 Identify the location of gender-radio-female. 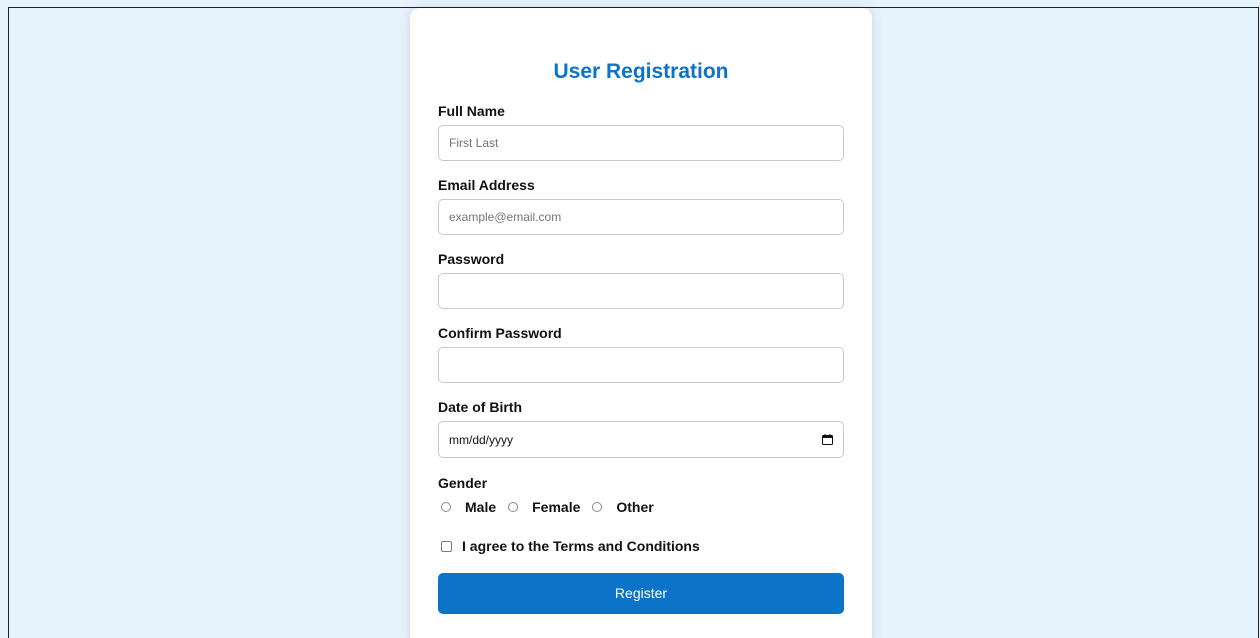
(513, 507).